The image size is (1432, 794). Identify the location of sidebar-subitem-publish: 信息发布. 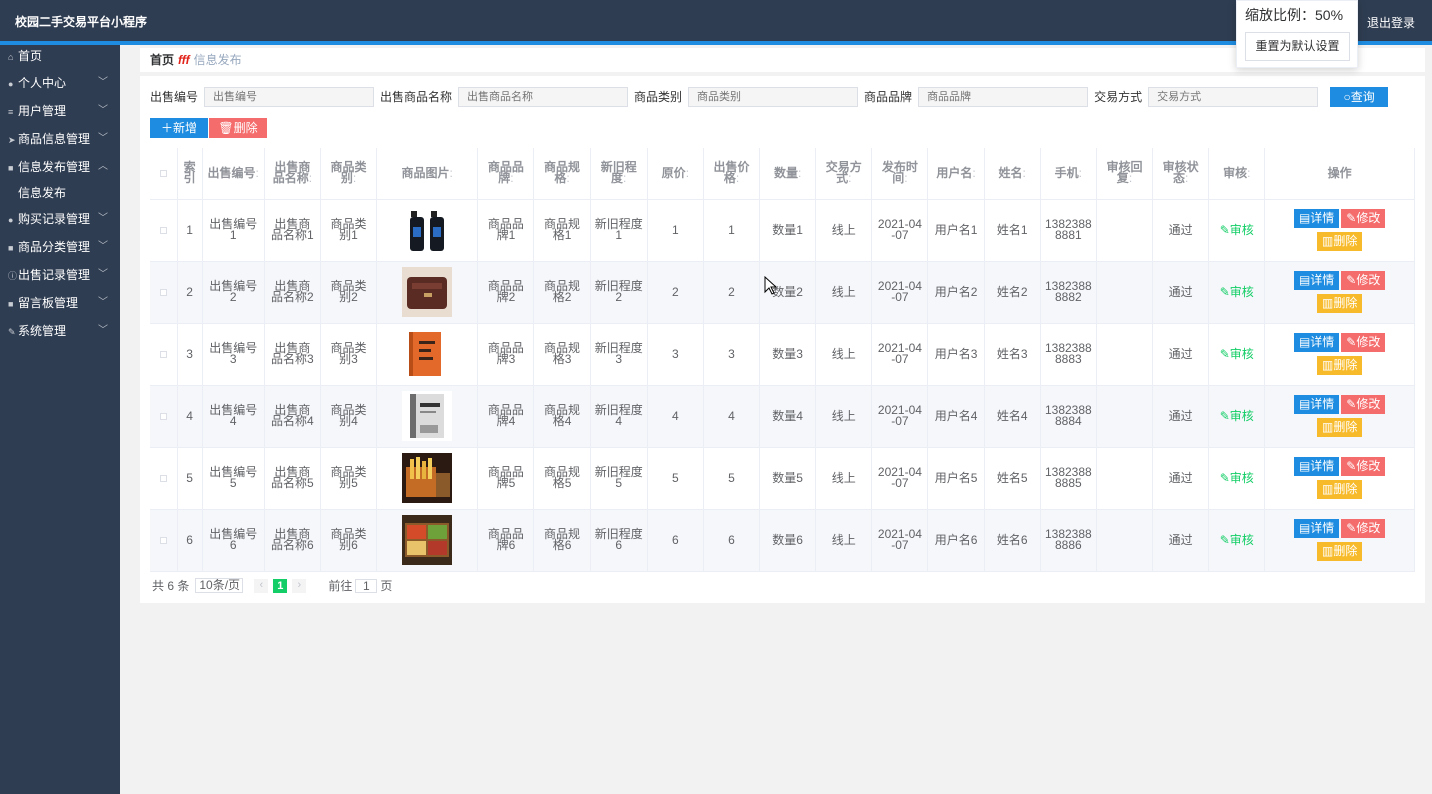
(60, 193).